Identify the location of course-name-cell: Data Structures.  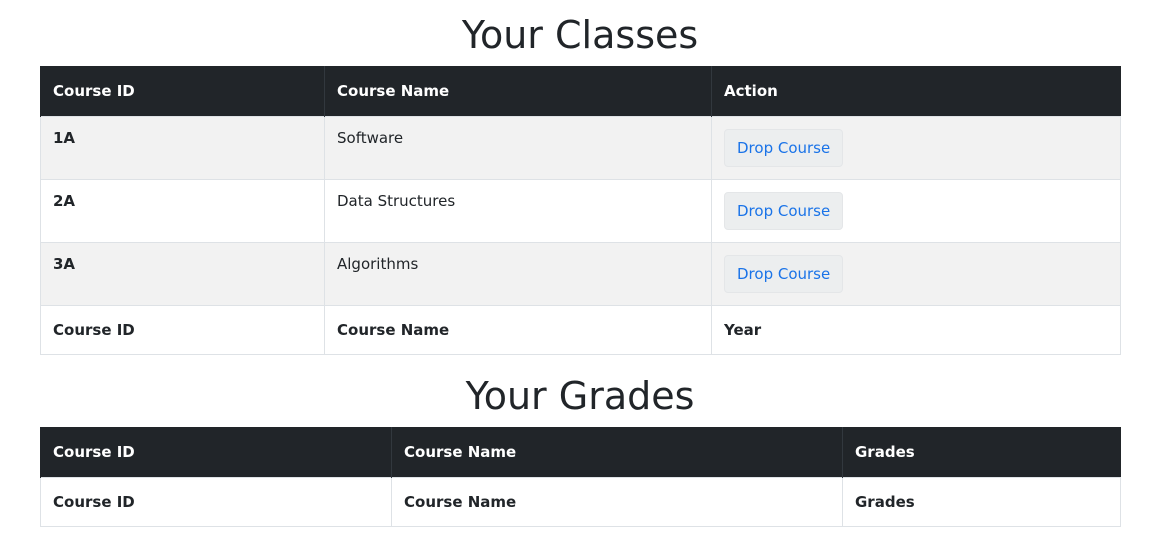
(518, 210).